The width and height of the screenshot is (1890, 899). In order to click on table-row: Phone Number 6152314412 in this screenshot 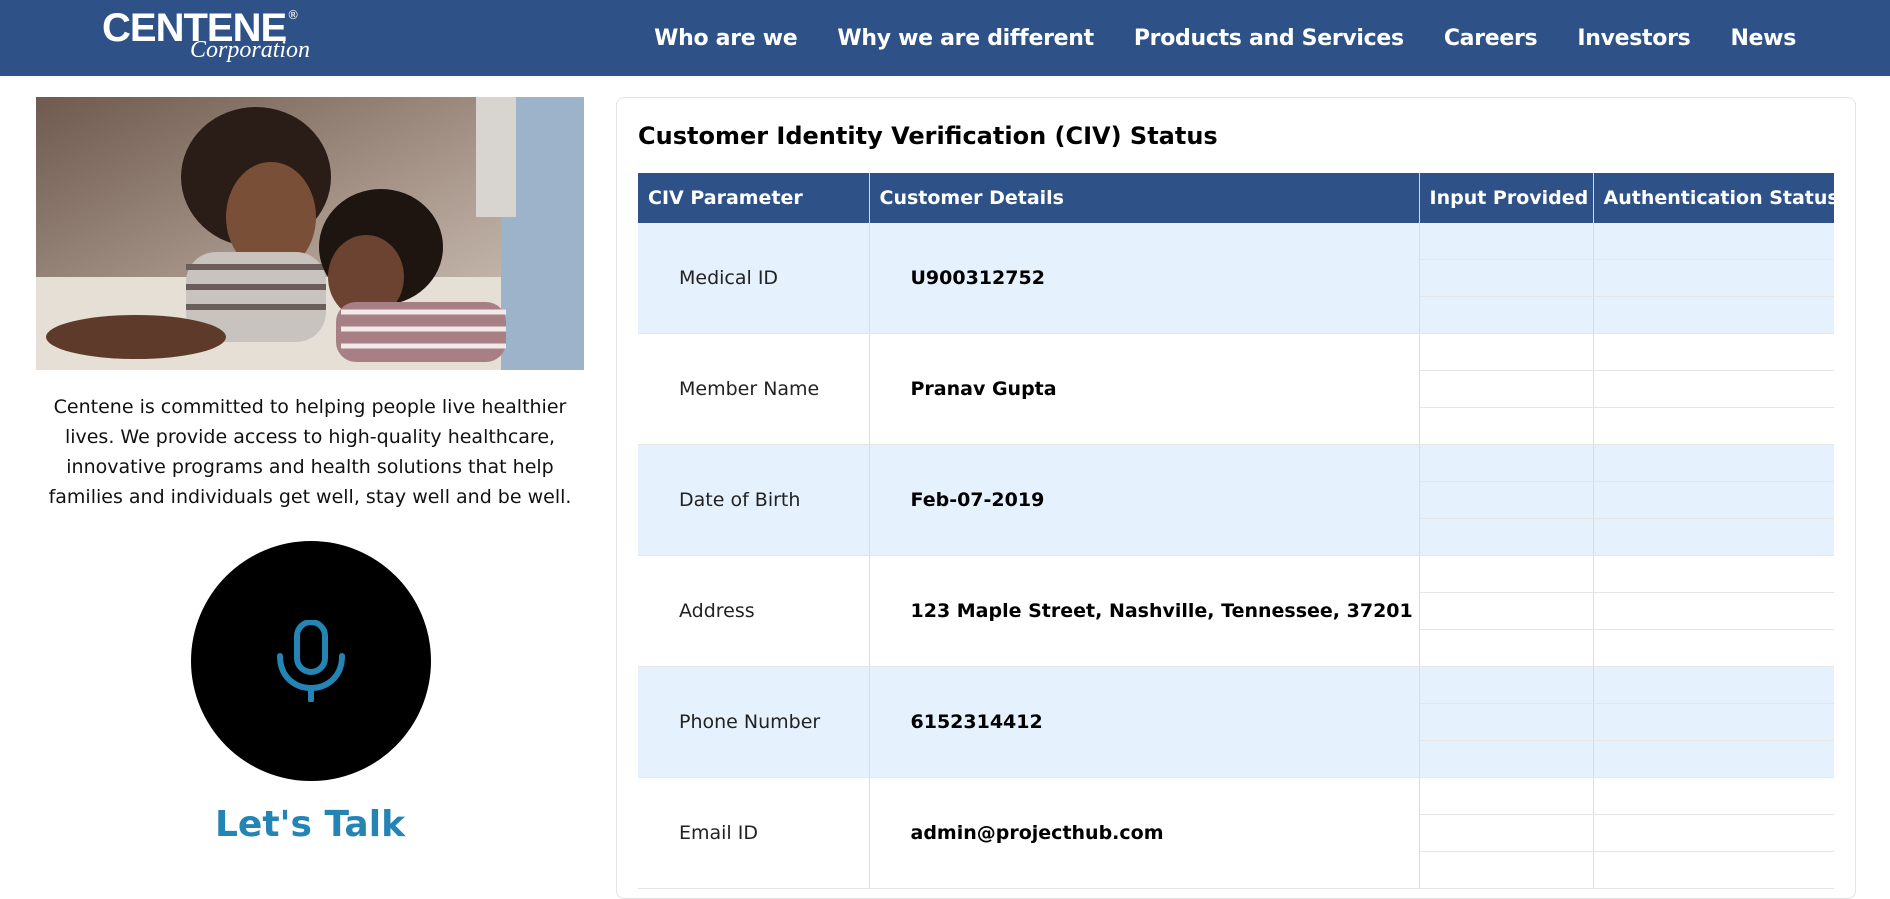, I will do `click(1236, 722)`.